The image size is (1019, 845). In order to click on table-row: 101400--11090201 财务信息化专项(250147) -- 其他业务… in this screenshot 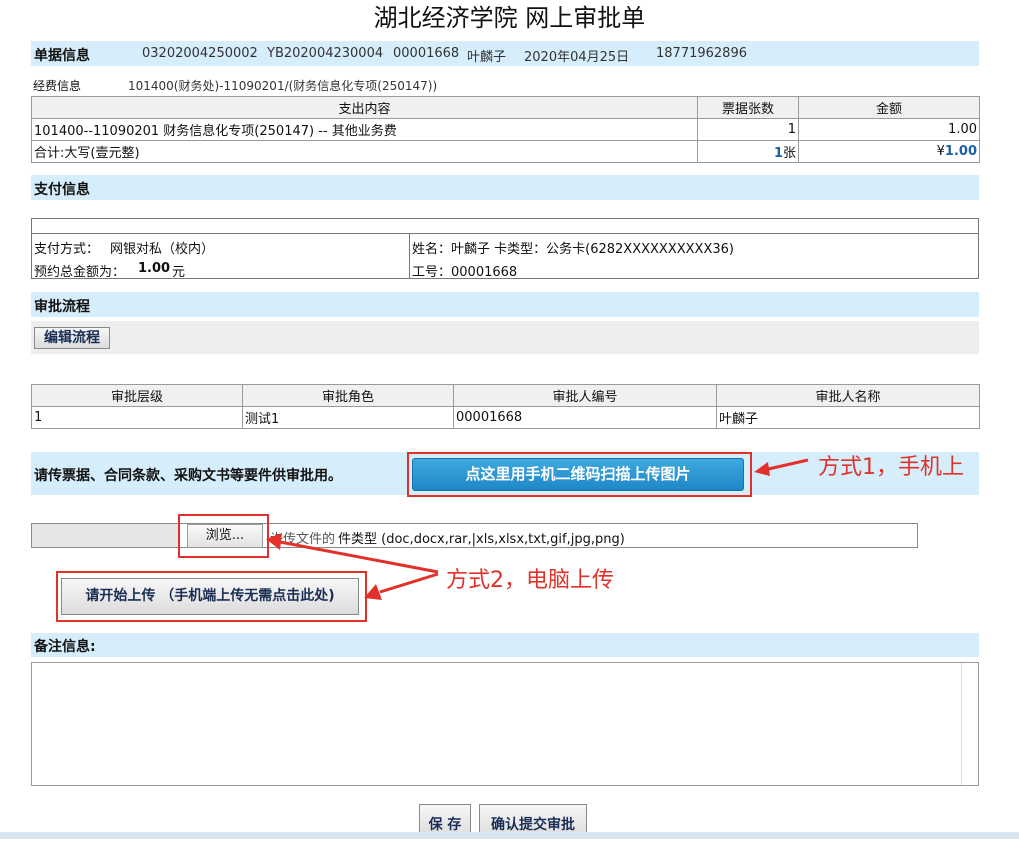, I will do `click(505, 129)`.